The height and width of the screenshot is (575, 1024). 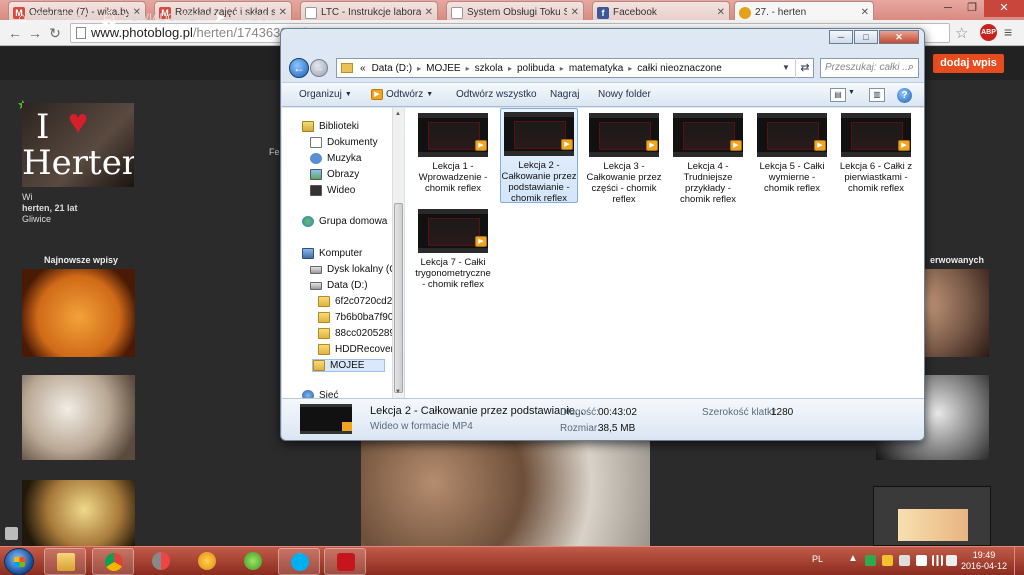 What do you see at coordinates (489, 68) in the screenshot?
I see `breadcrumb-item: szkola` at bounding box center [489, 68].